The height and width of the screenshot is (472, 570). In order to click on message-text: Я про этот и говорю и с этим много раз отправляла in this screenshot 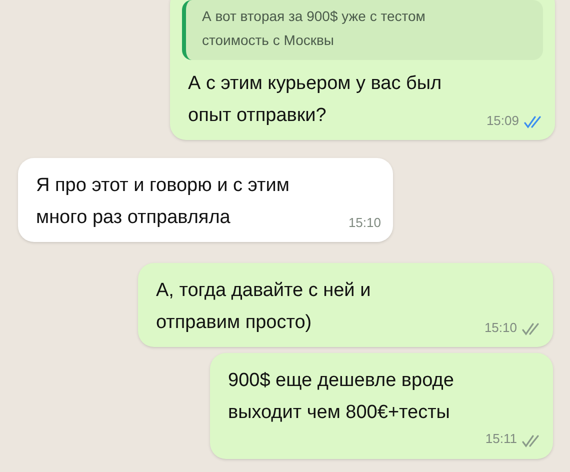, I will do `click(163, 202)`.